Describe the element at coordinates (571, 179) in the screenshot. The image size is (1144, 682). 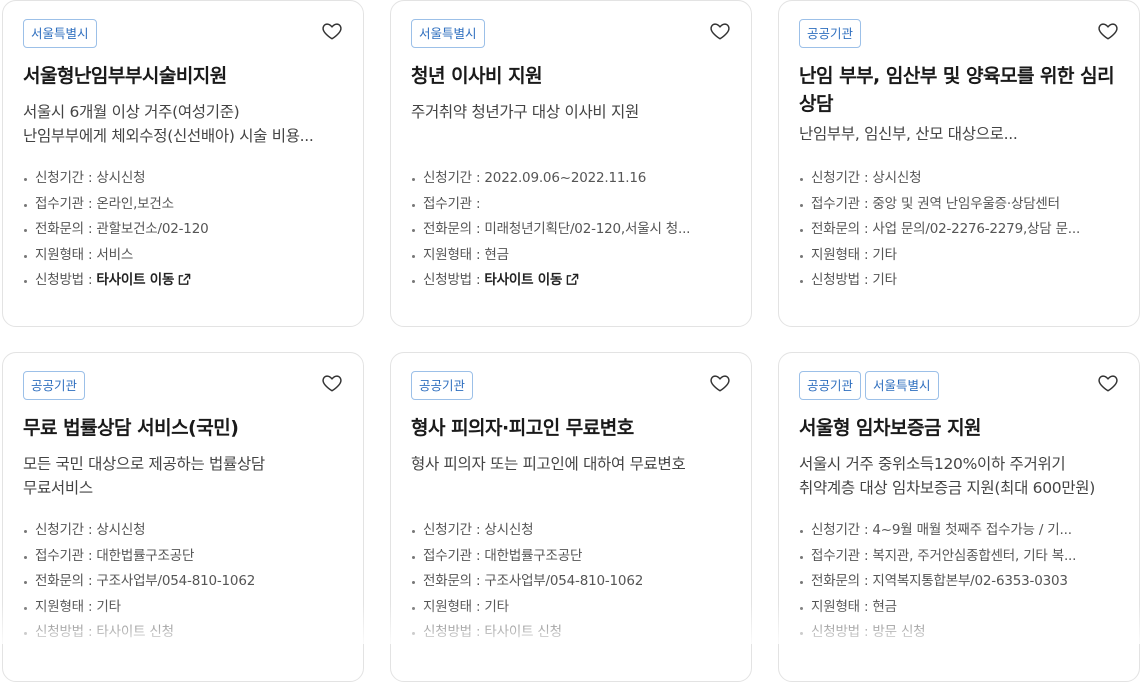
I see `info-item: 신청기간 : 2022.09.06~2022.11.16` at that location.